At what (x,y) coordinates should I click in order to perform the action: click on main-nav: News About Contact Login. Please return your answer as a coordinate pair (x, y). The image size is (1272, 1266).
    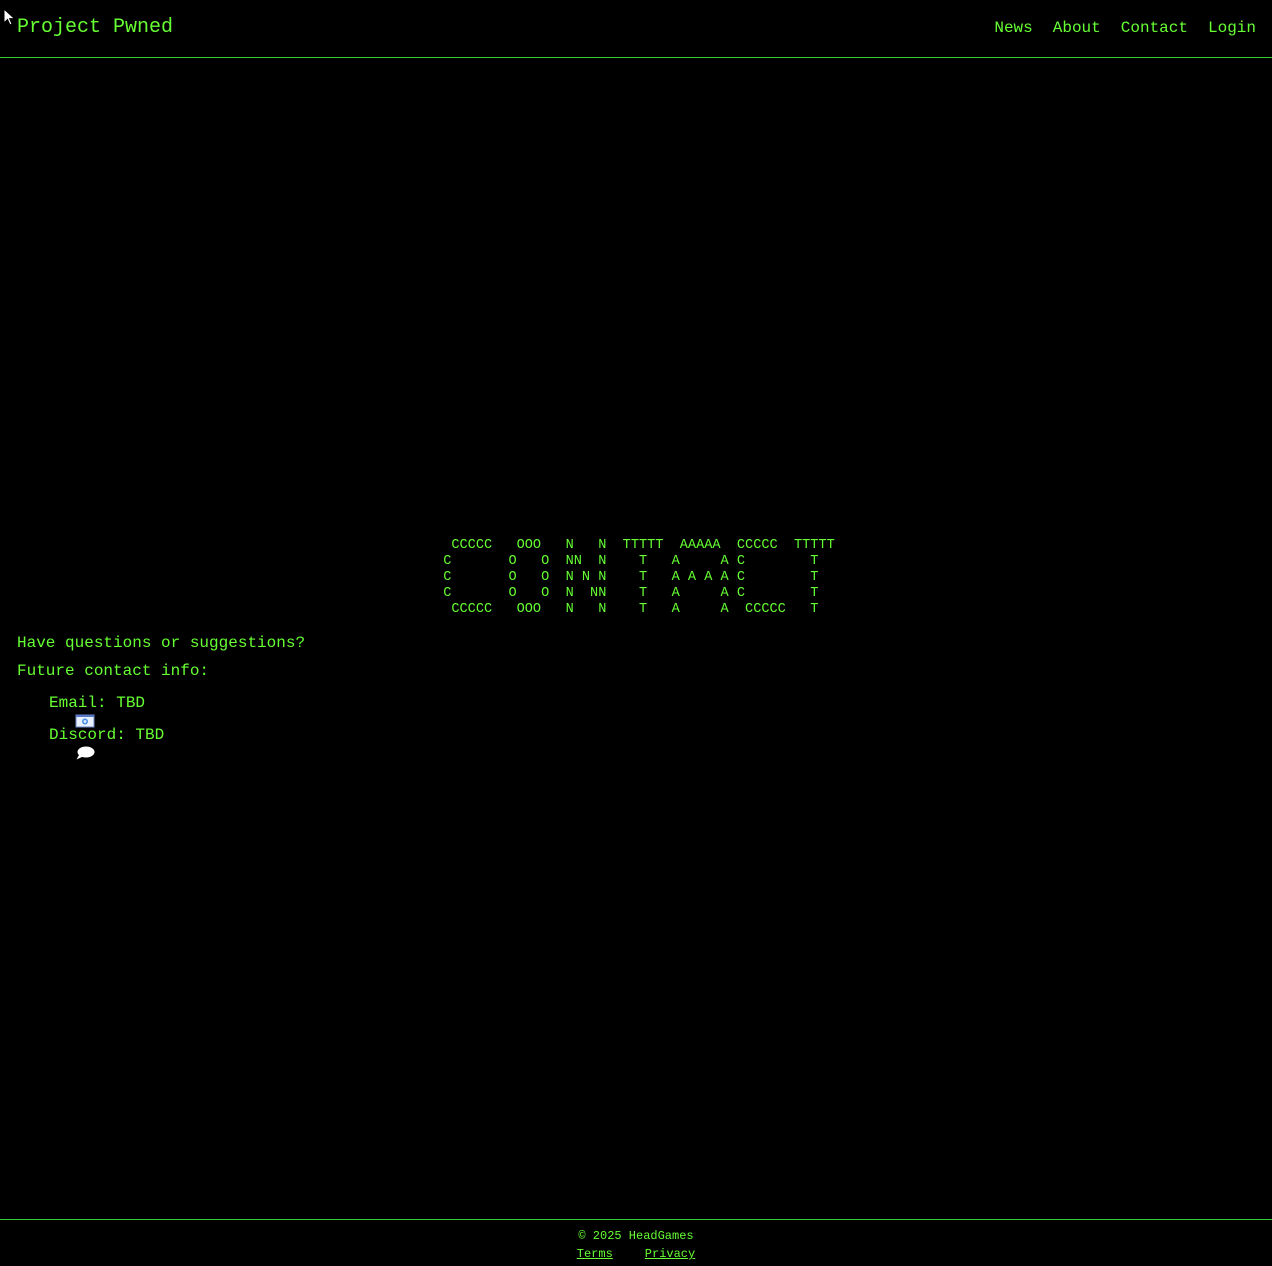
    Looking at the image, I should click on (1125, 28).